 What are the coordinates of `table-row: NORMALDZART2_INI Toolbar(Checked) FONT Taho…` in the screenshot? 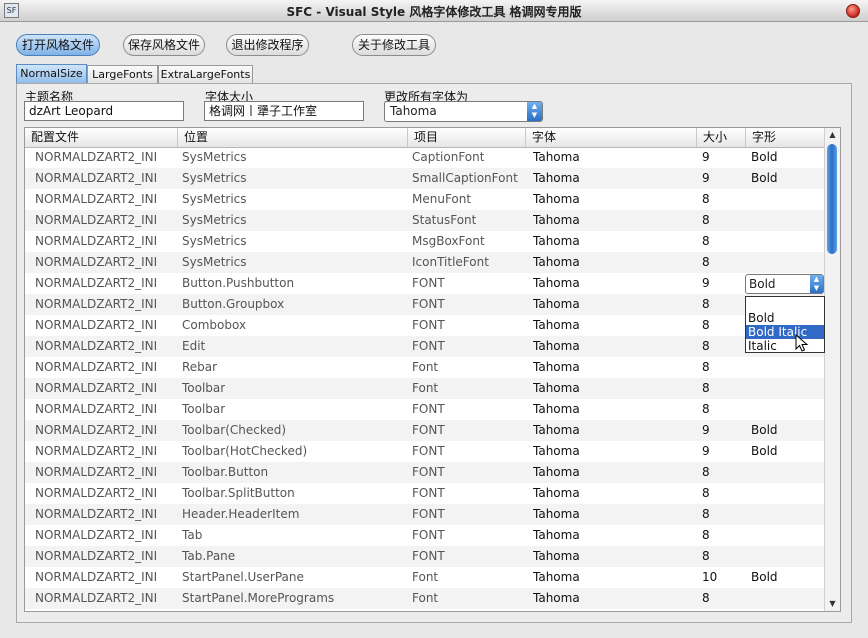 It's located at (425, 430).